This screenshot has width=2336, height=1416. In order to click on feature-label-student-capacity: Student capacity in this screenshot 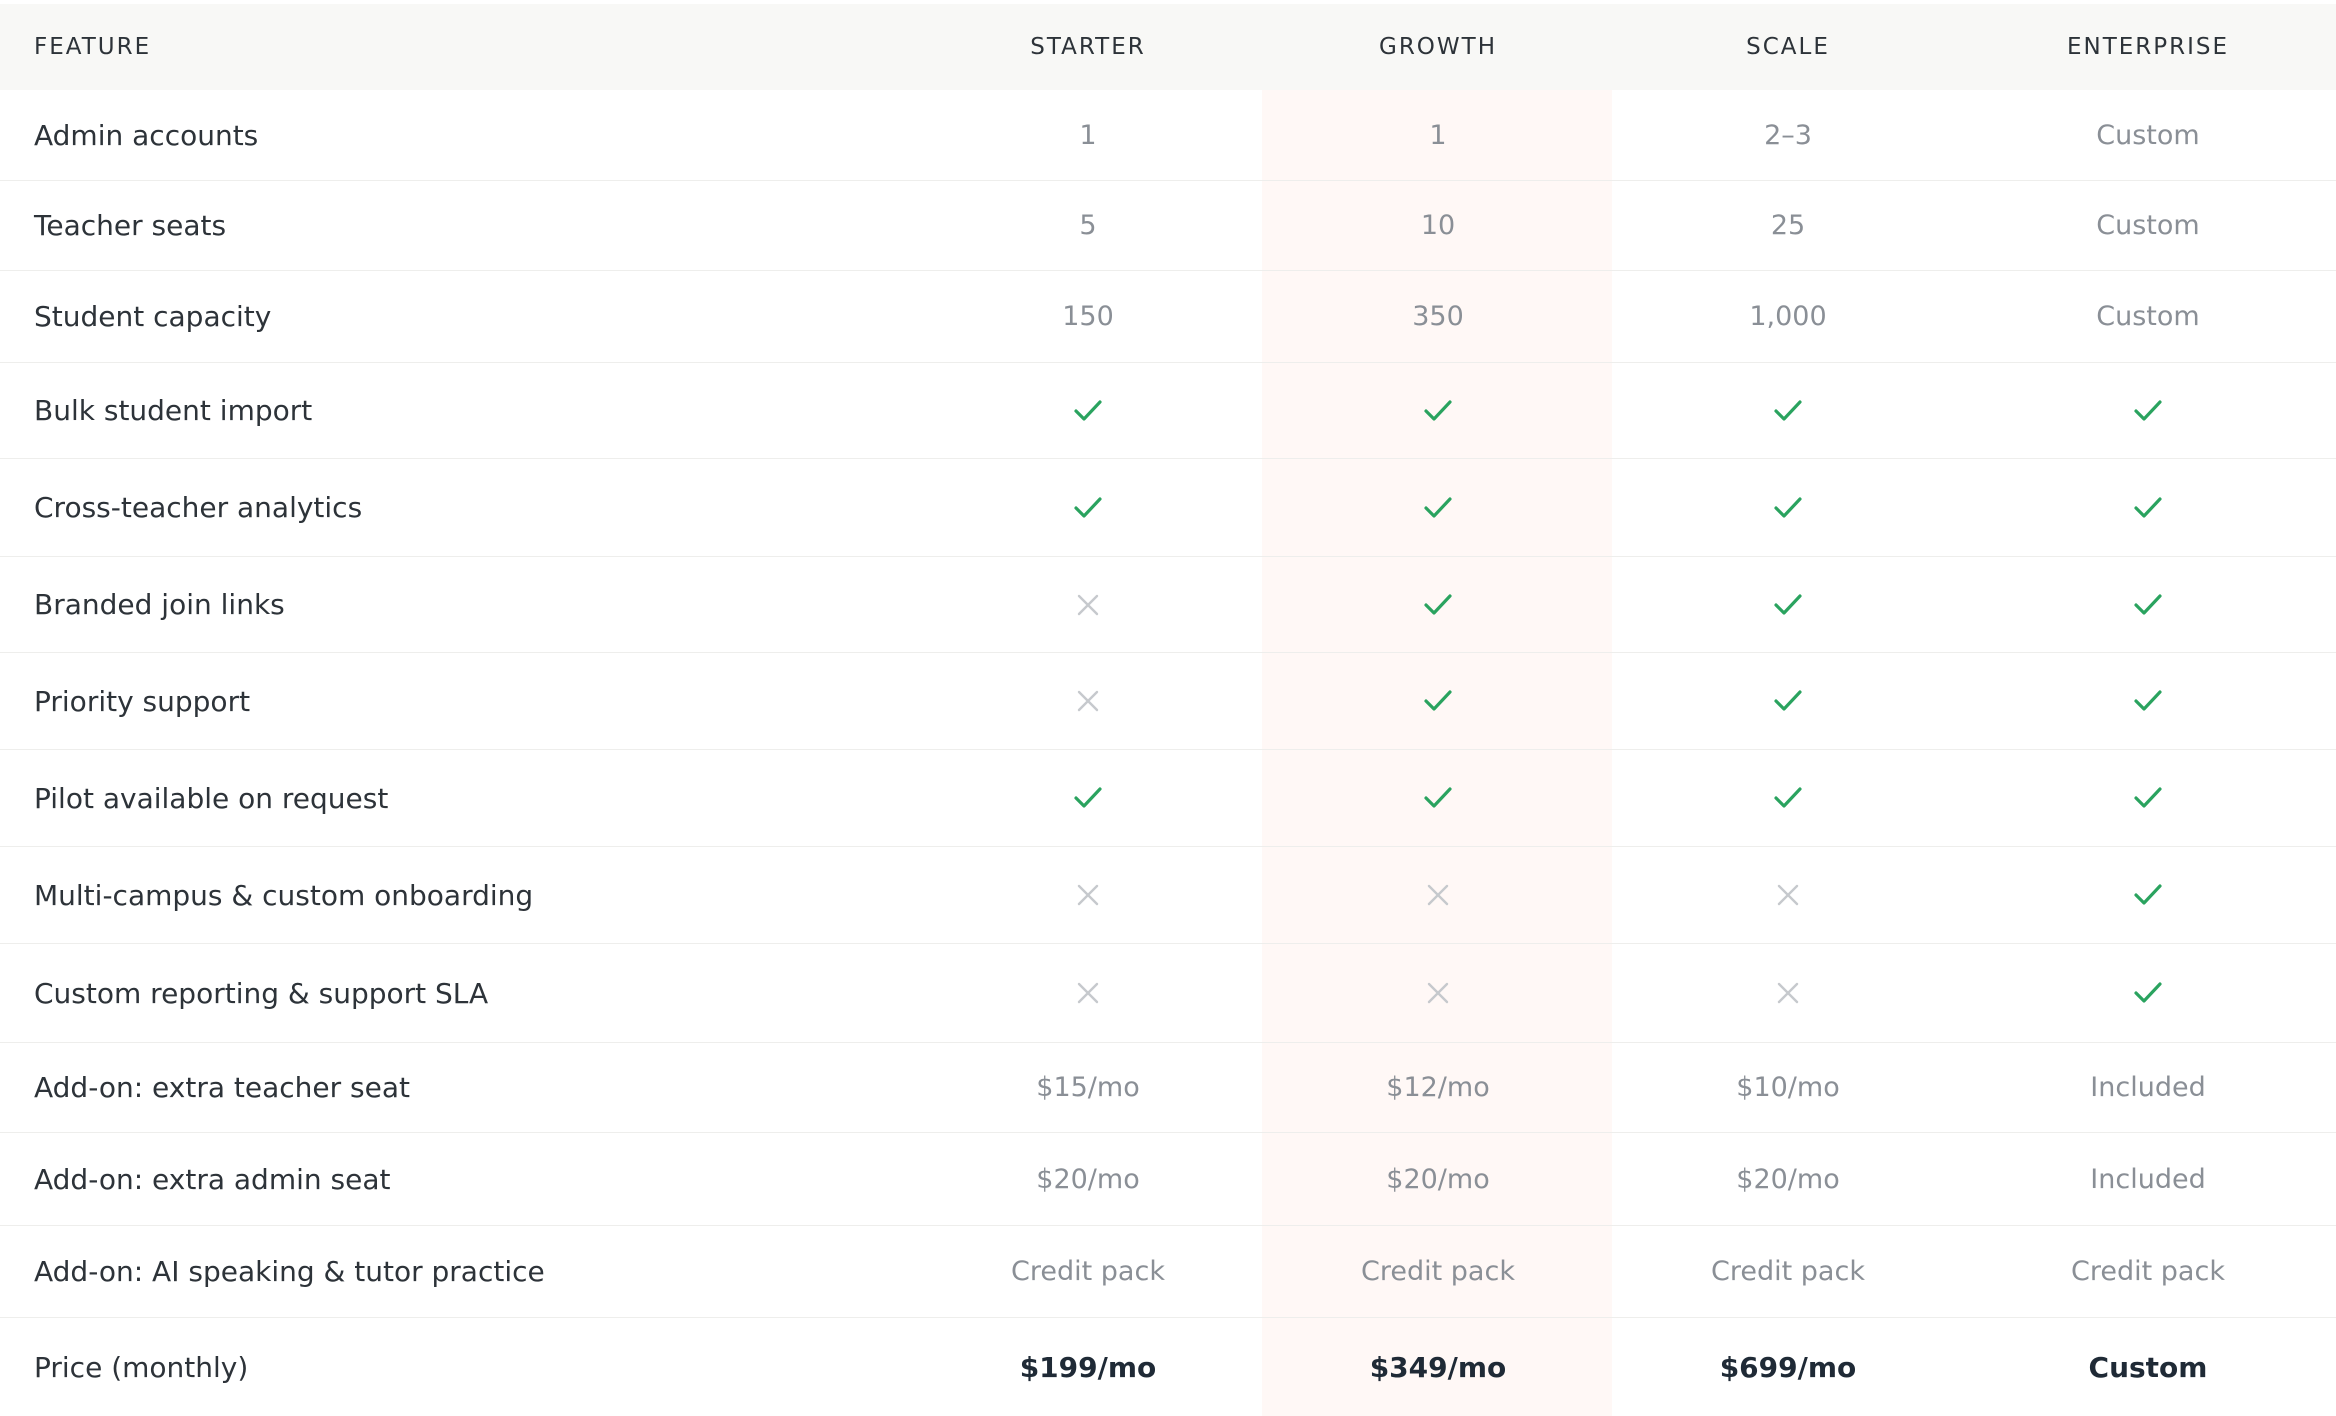, I will do `click(153, 316)`.